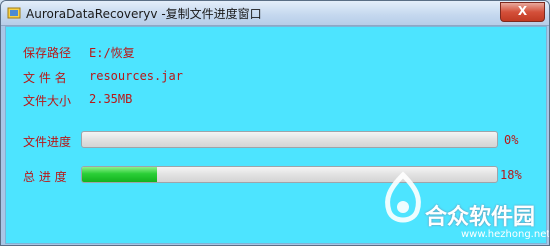 The width and height of the screenshot is (550, 246). I want to click on close-button: X, so click(522, 12).